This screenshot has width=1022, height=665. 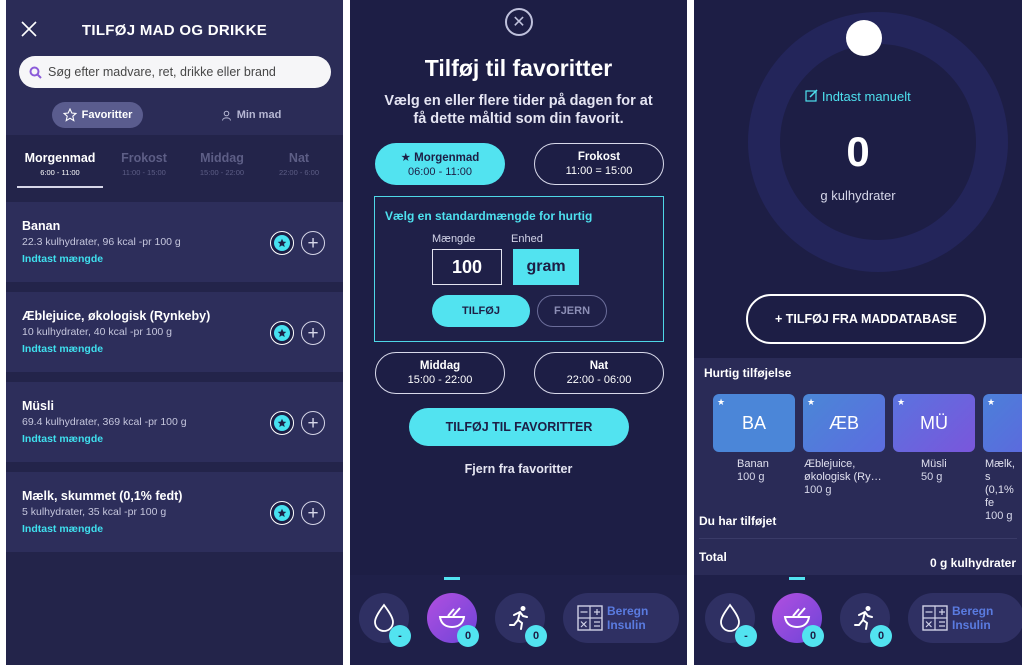 What do you see at coordinates (439, 172) in the screenshot?
I see `time-range: 06:00 - 11:00` at bounding box center [439, 172].